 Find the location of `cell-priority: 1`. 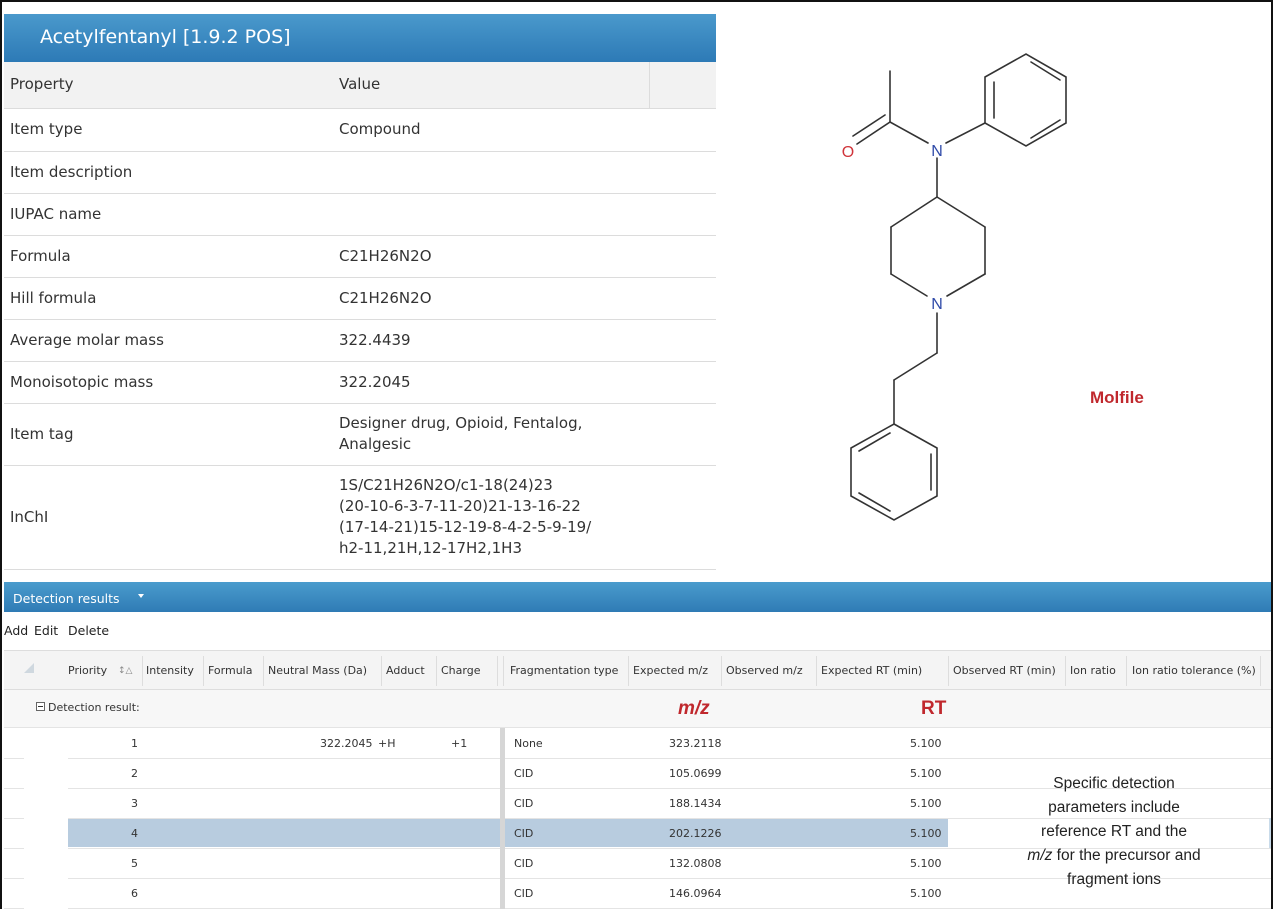

cell-priority: 1 is located at coordinates (134, 743).